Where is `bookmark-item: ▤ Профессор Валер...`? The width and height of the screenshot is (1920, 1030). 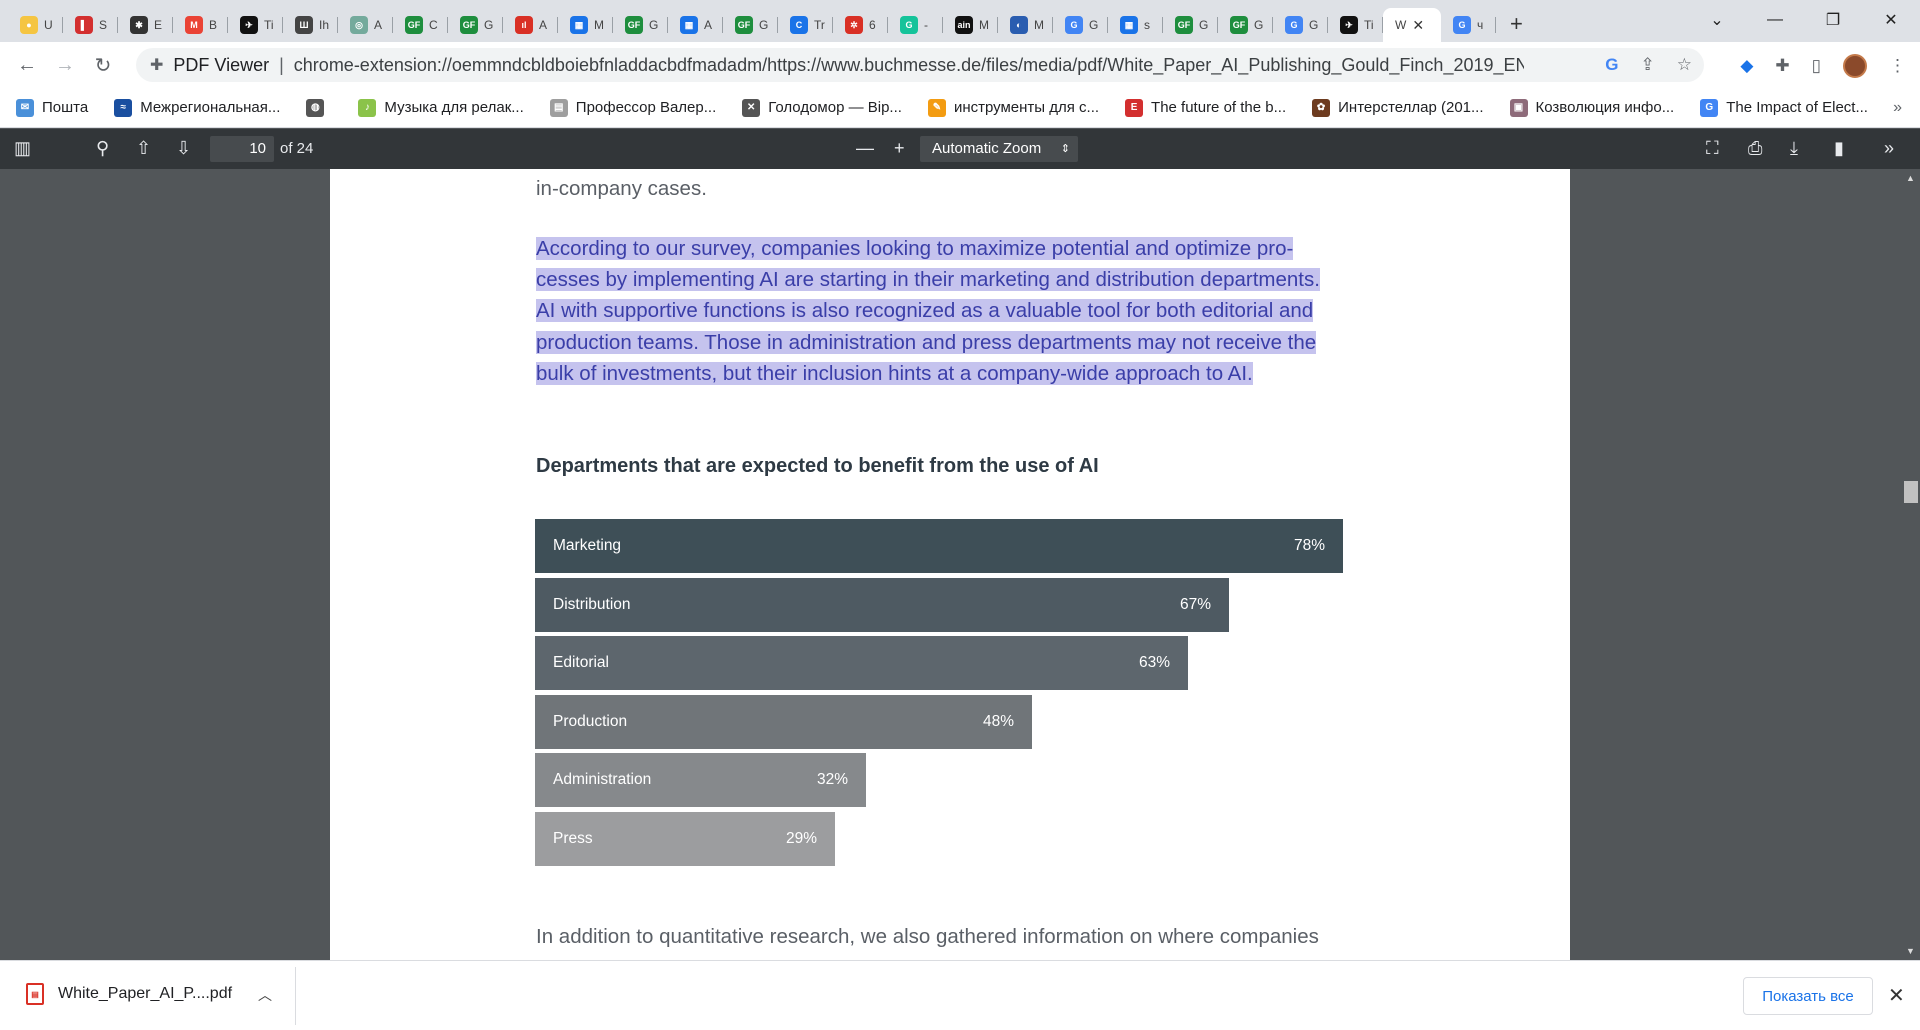 bookmark-item: ▤ Профессор Валер... is located at coordinates (633, 107).